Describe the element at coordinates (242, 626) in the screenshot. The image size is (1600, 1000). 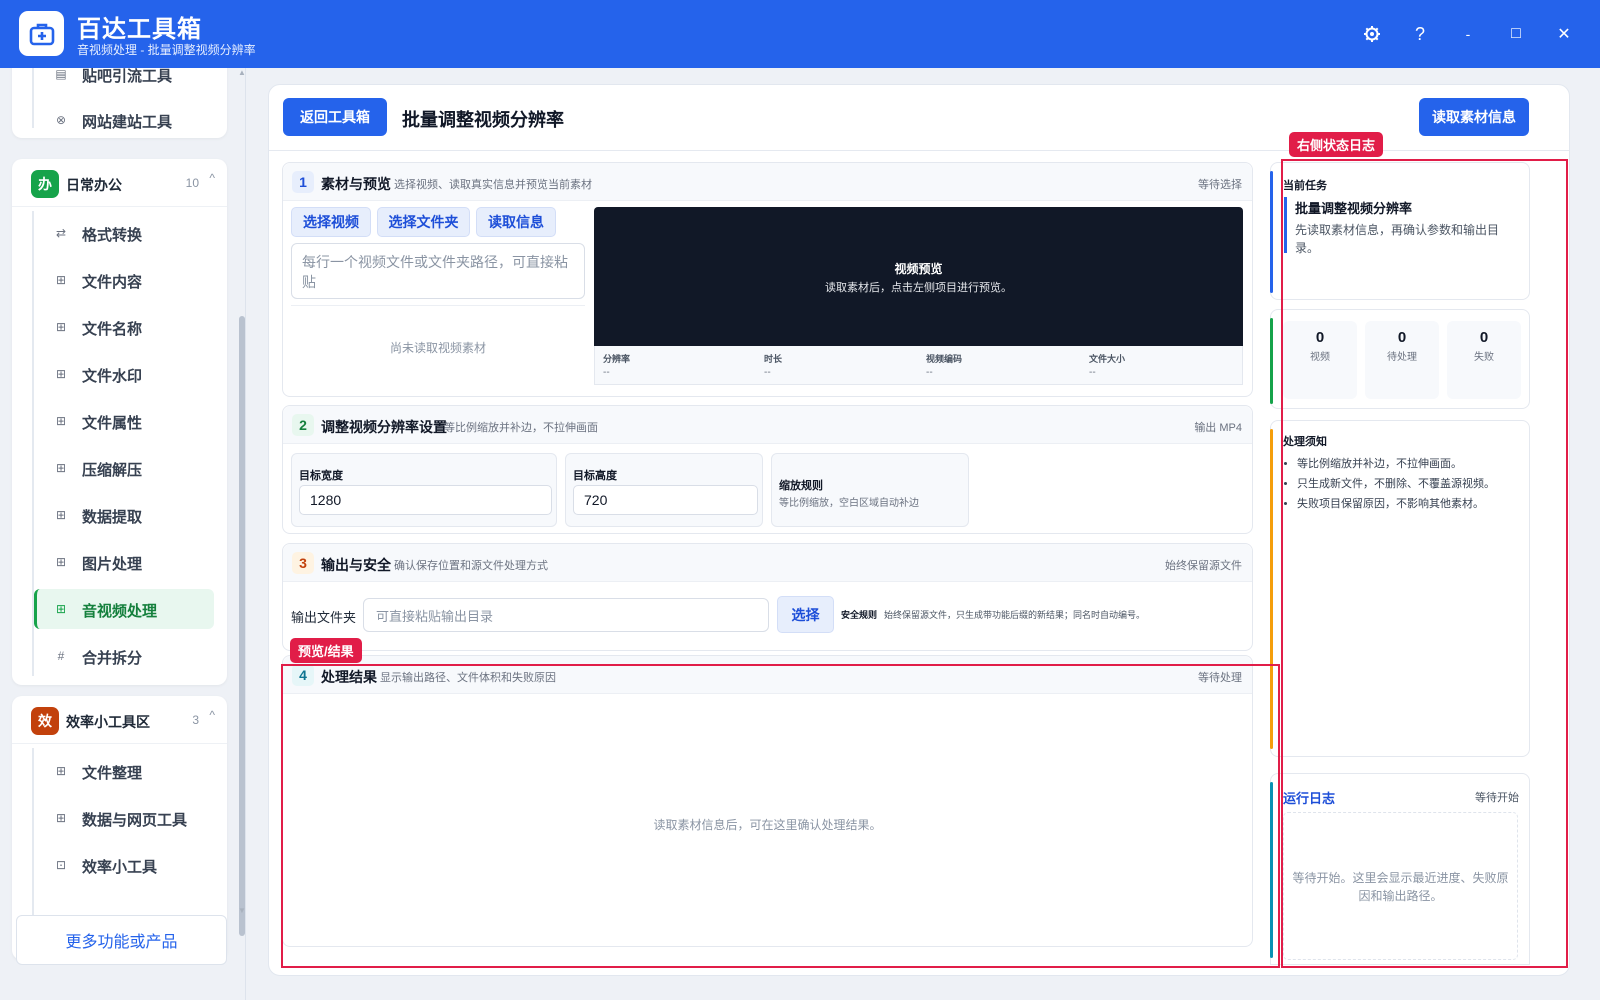
I see `scrollbar-thumb` at that location.